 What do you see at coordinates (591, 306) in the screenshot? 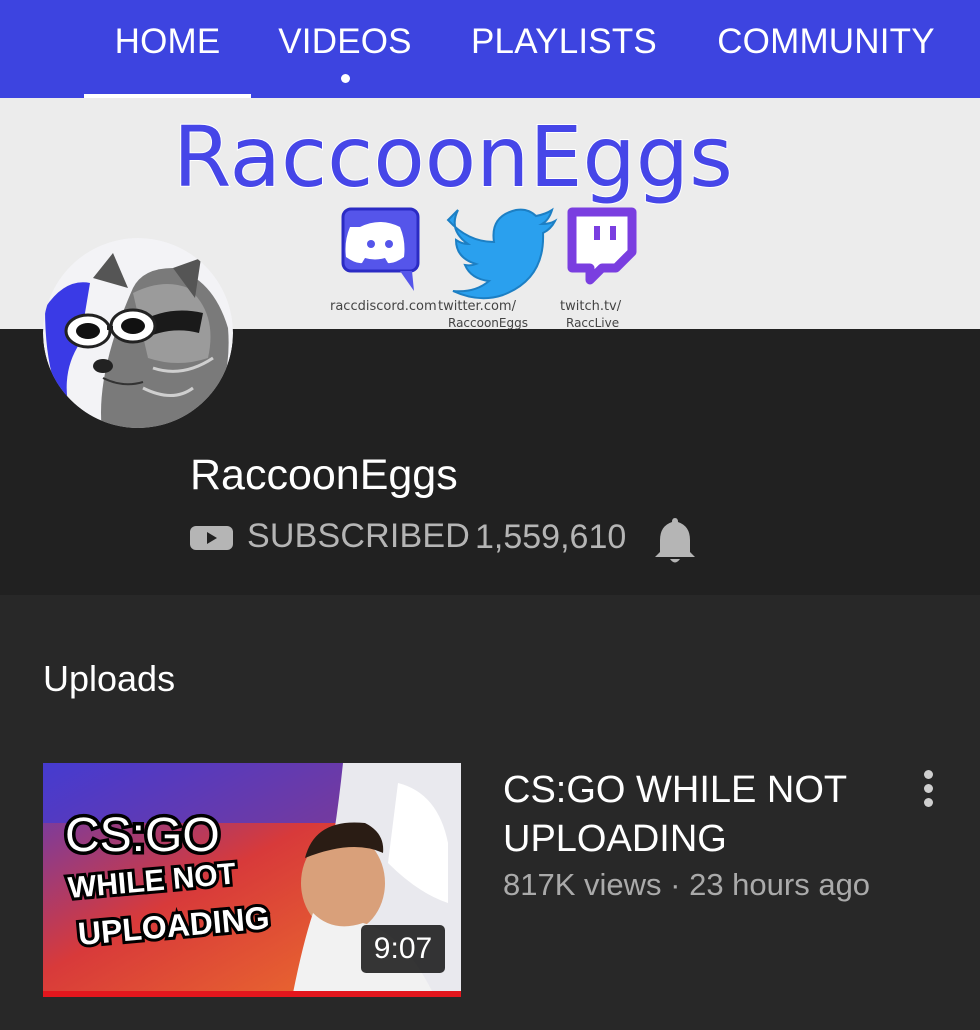
I see `banner-link-twitch: twitch.tv/` at bounding box center [591, 306].